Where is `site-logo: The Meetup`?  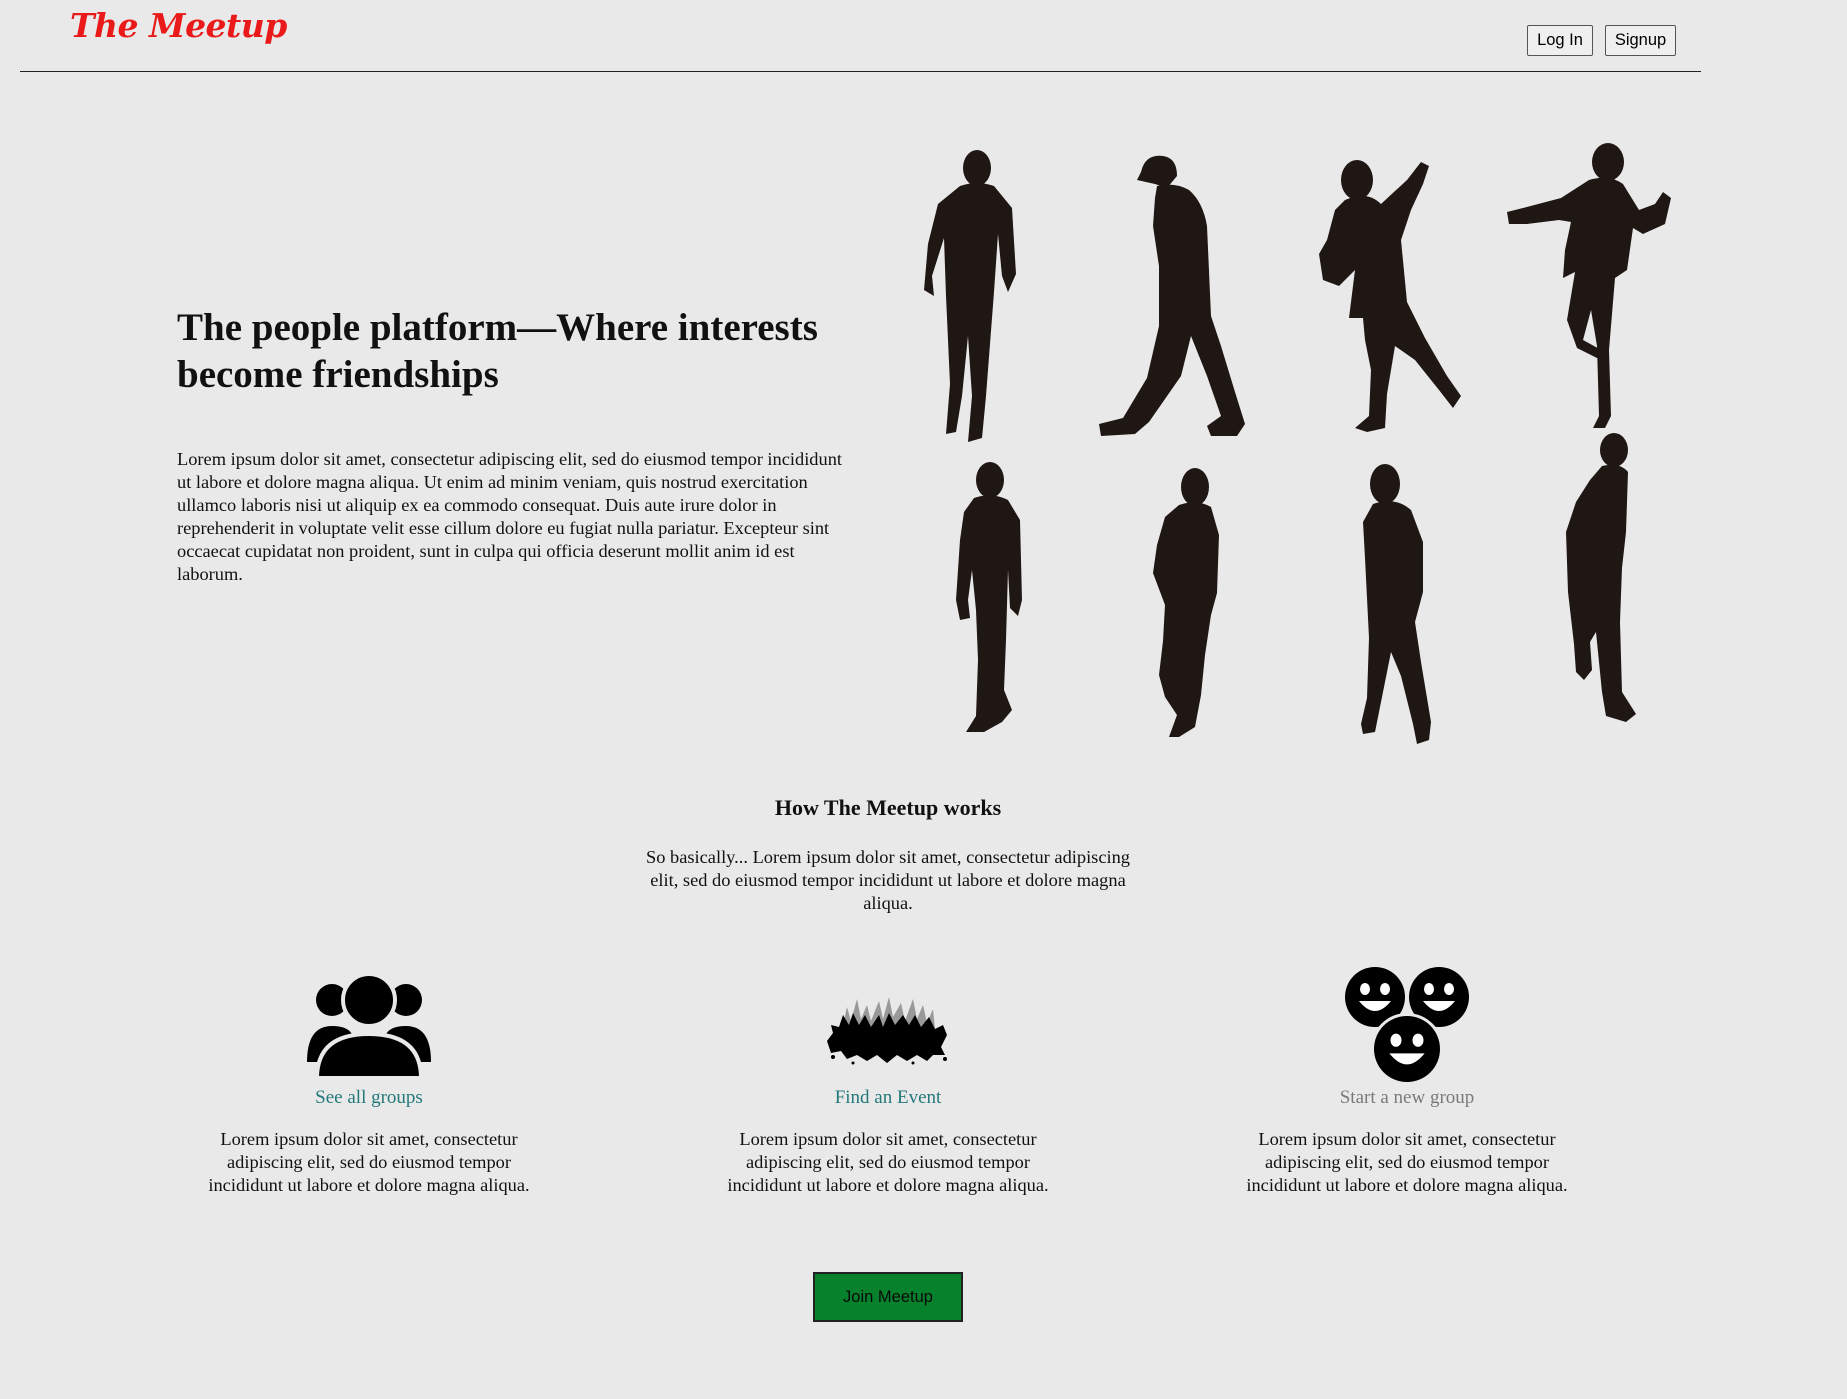 site-logo: The Meetup is located at coordinates (178, 25).